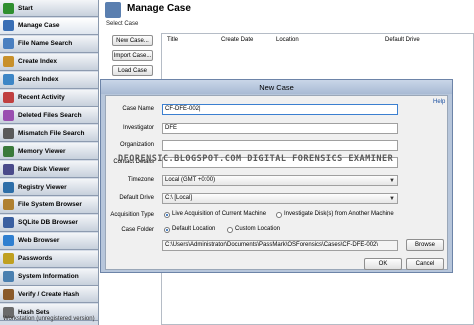 The image size is (474, 325). What do you see at coordinates (167, 215) in the screenshot?
I see `live-acquisition-radio` at bounding box center [167, 215].